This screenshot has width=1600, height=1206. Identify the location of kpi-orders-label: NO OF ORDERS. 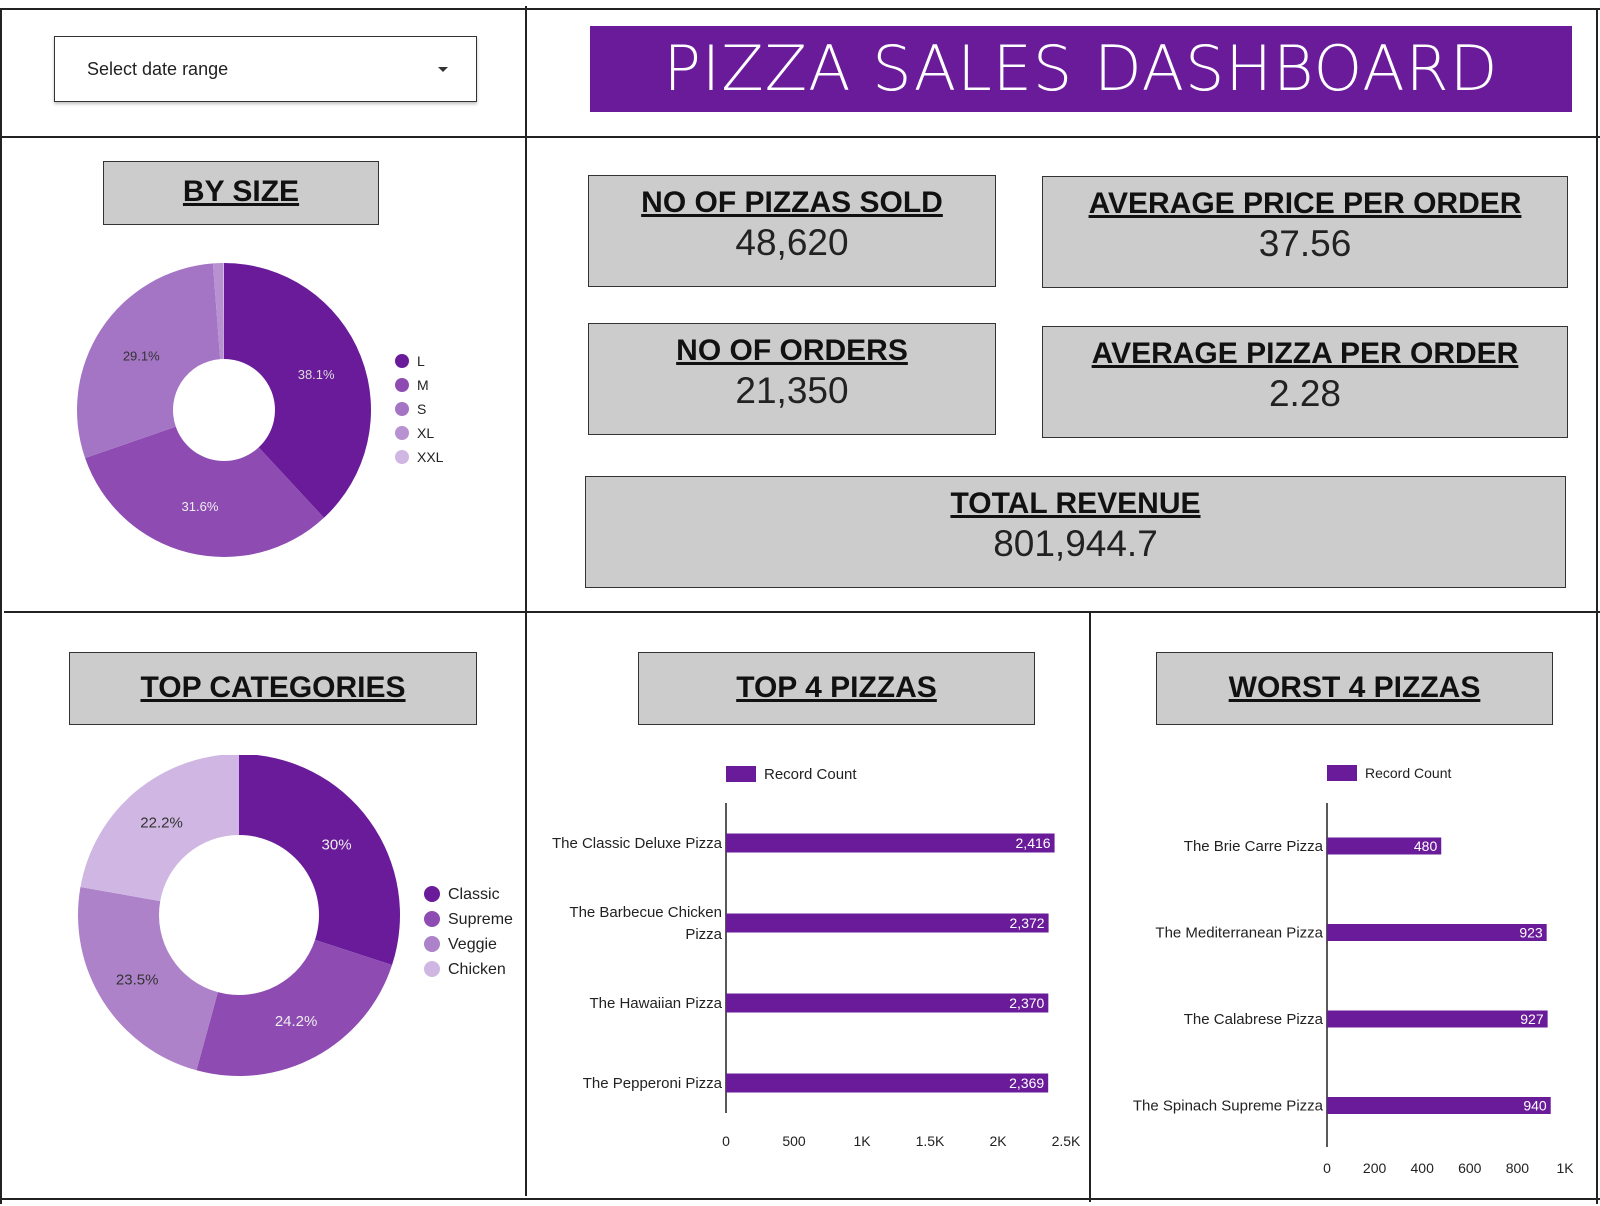
(792, 350).